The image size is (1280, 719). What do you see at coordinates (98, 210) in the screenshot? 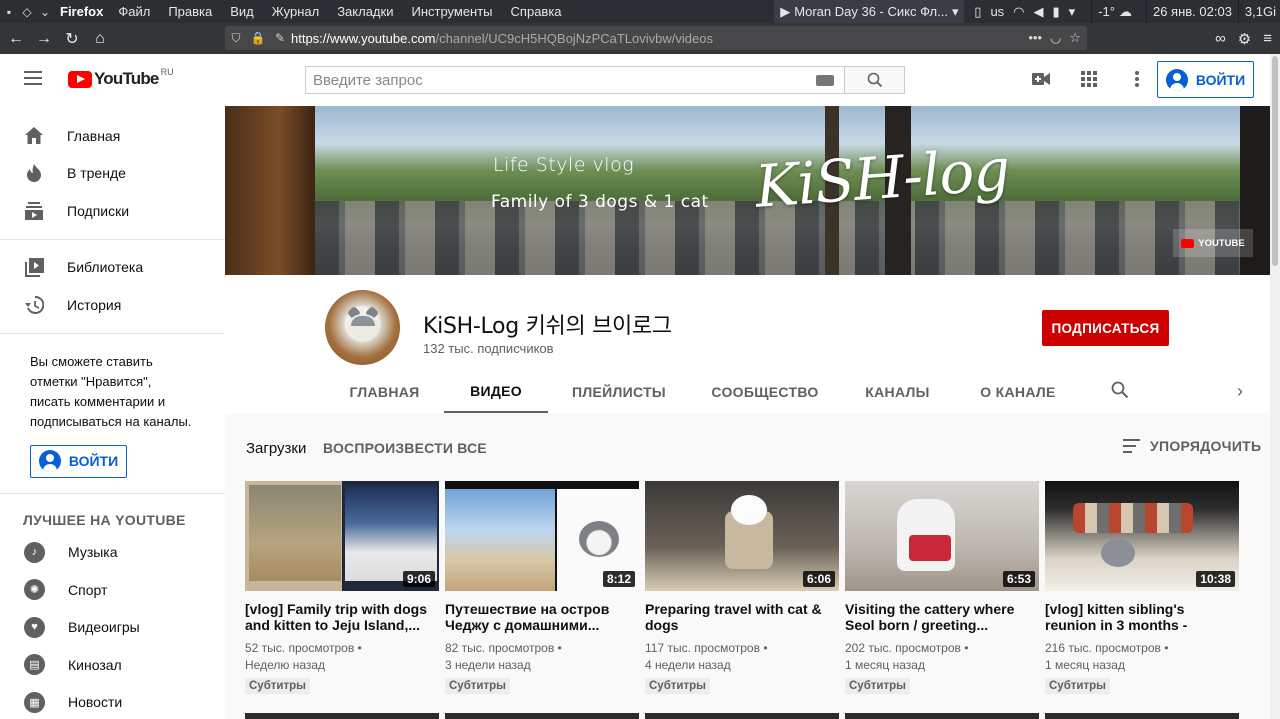
I see `sidebar-item-label: Подписки` at bounding box center [98, 210].